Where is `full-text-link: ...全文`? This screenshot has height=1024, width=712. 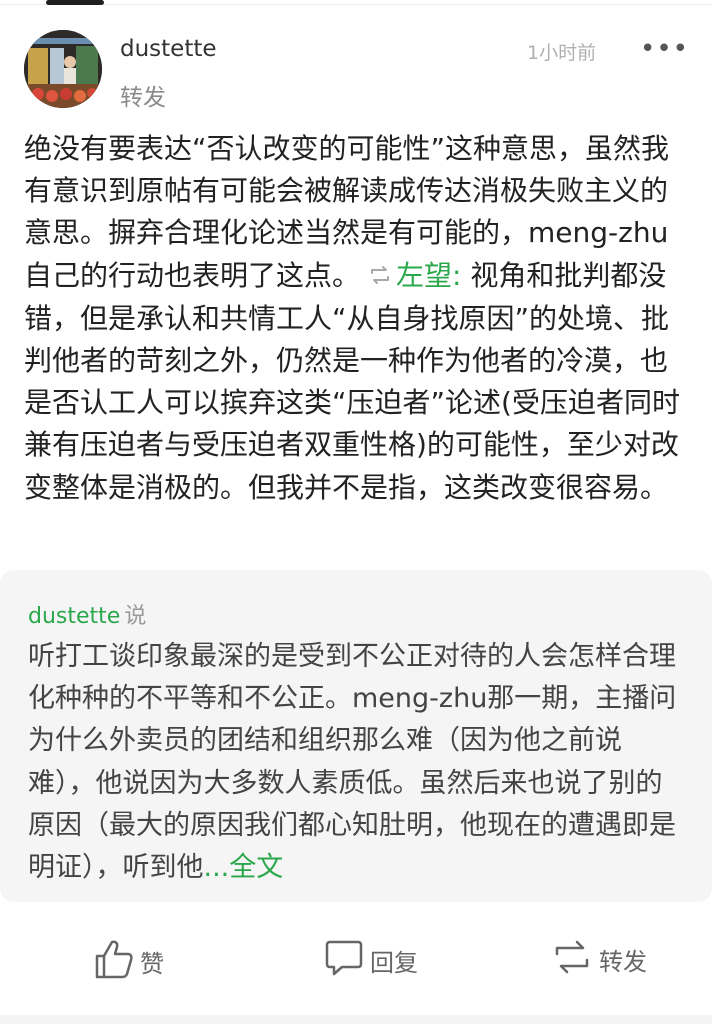
full-text-link: ...全文 is located at coordinates (244, 867).